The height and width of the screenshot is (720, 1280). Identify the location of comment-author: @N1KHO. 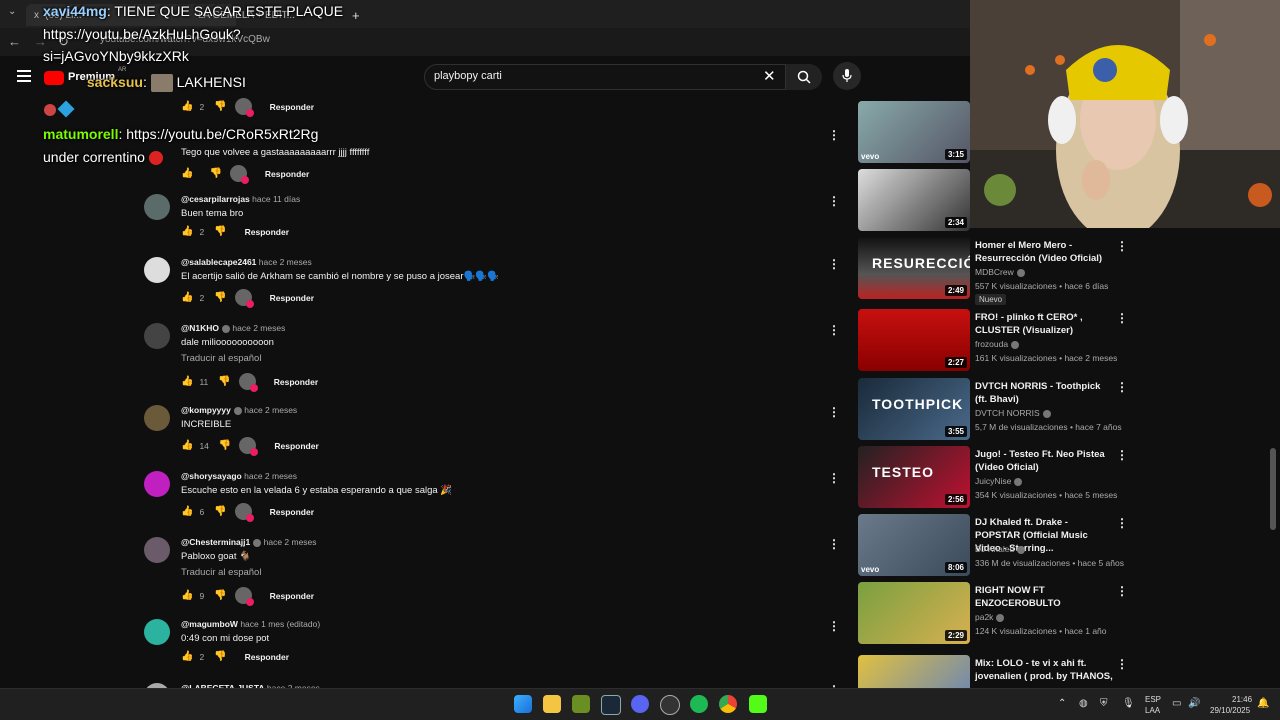
(200, 328).